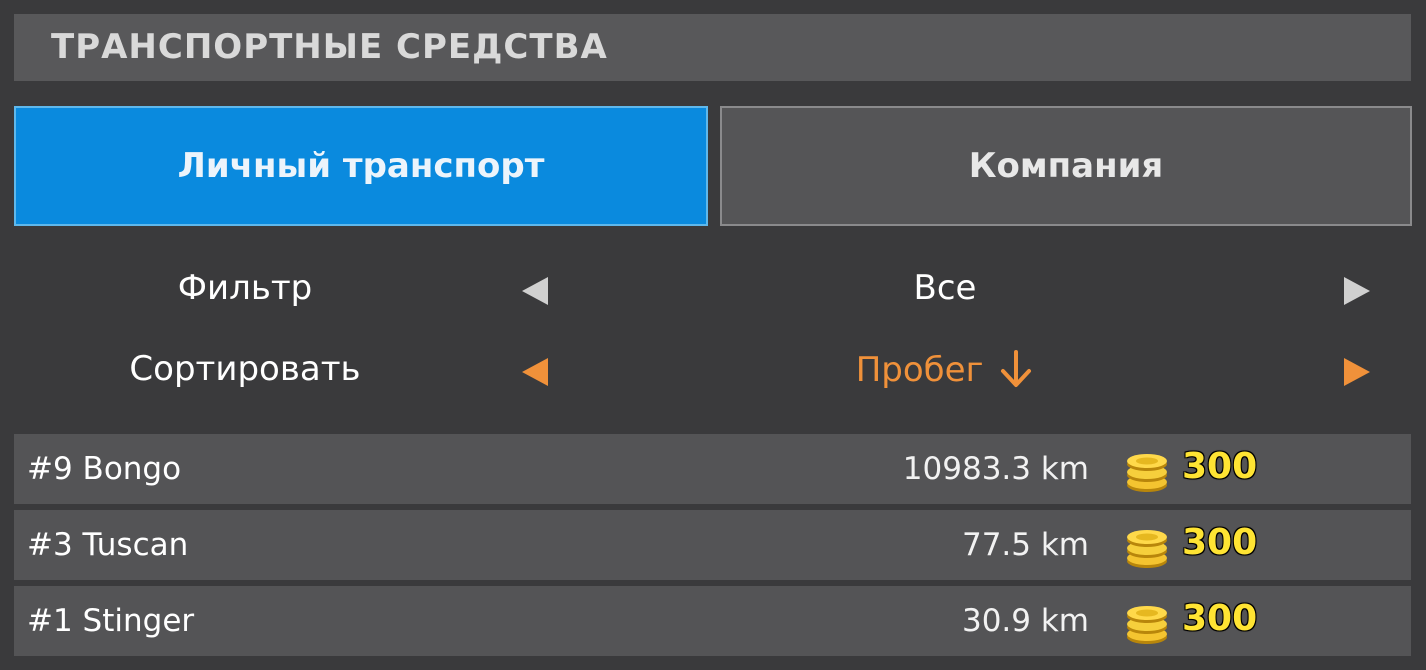 This screenshot has width=1426, height=670. What do you see at coordinates (535, 372) in the screenshot?
I see `sort-prev-arrow-icon` at bounding box center [535, 372].